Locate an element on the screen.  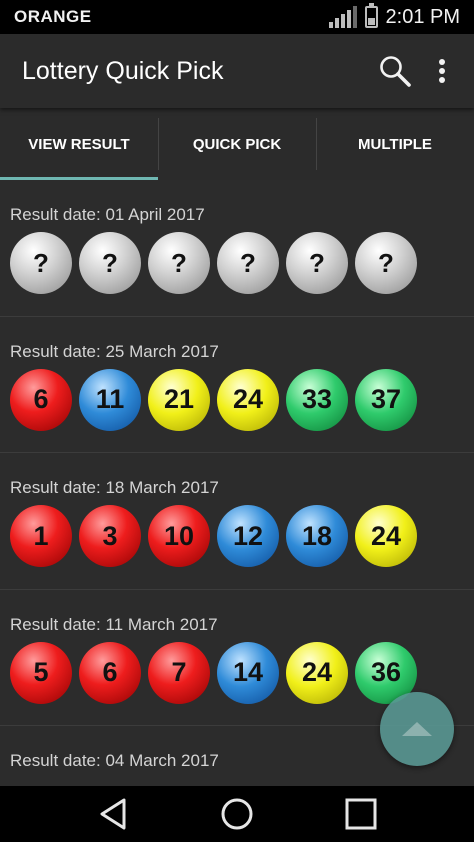
lottery-ball: 5 is located at coordinates (41, 672).